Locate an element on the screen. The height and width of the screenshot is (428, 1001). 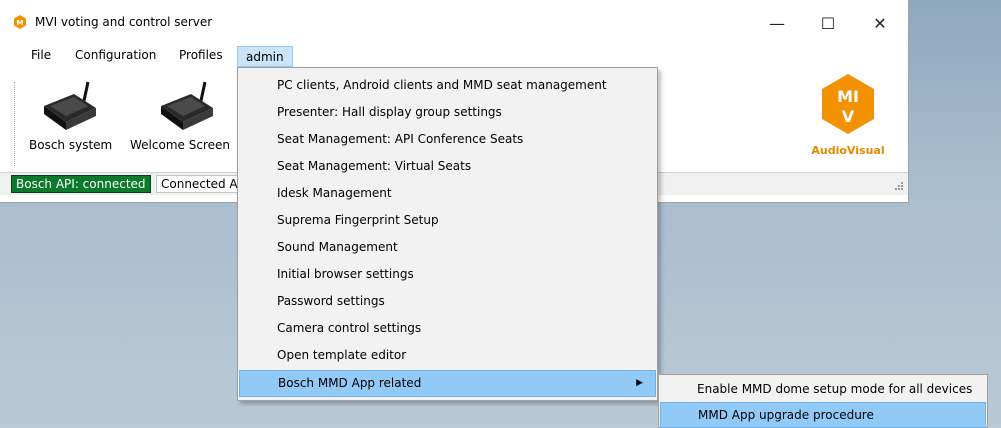
menu-item-fingerprint-setup: Suprema Fingerprint Setup is located at coordinates (447, 220).